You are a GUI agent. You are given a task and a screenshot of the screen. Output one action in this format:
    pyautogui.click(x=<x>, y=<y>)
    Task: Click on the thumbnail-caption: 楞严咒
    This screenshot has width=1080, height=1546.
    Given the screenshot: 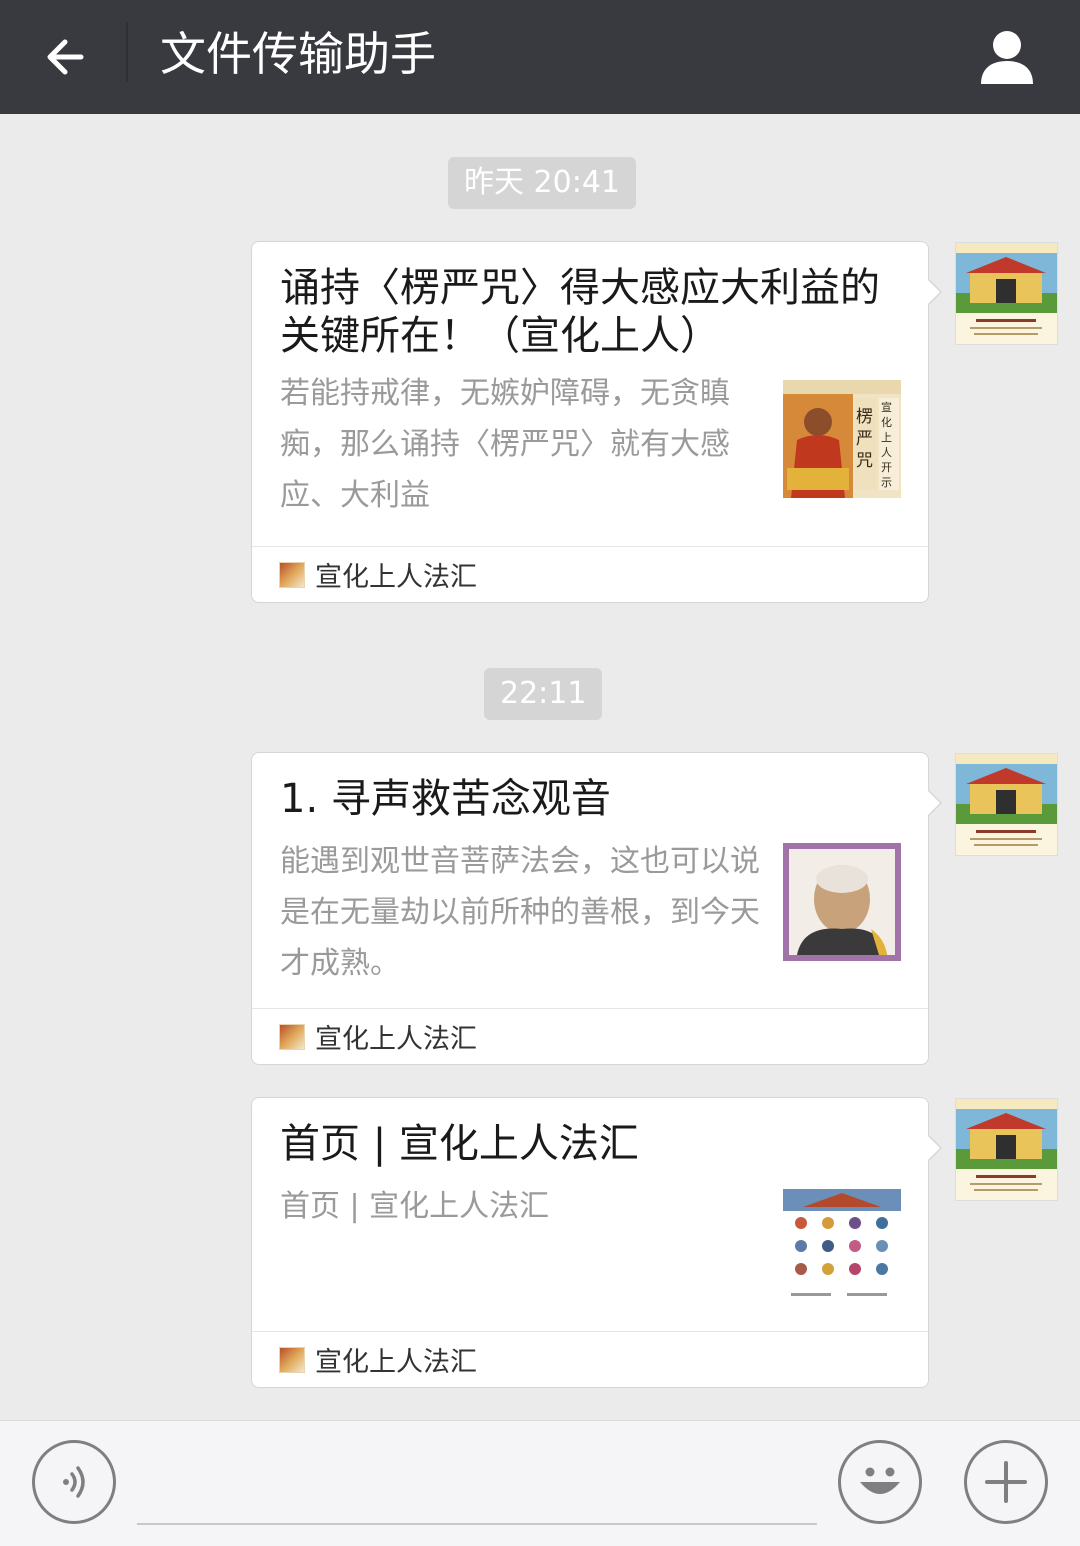 What is the action you would take?
    pyautogui.click(x=864, y=439)
    